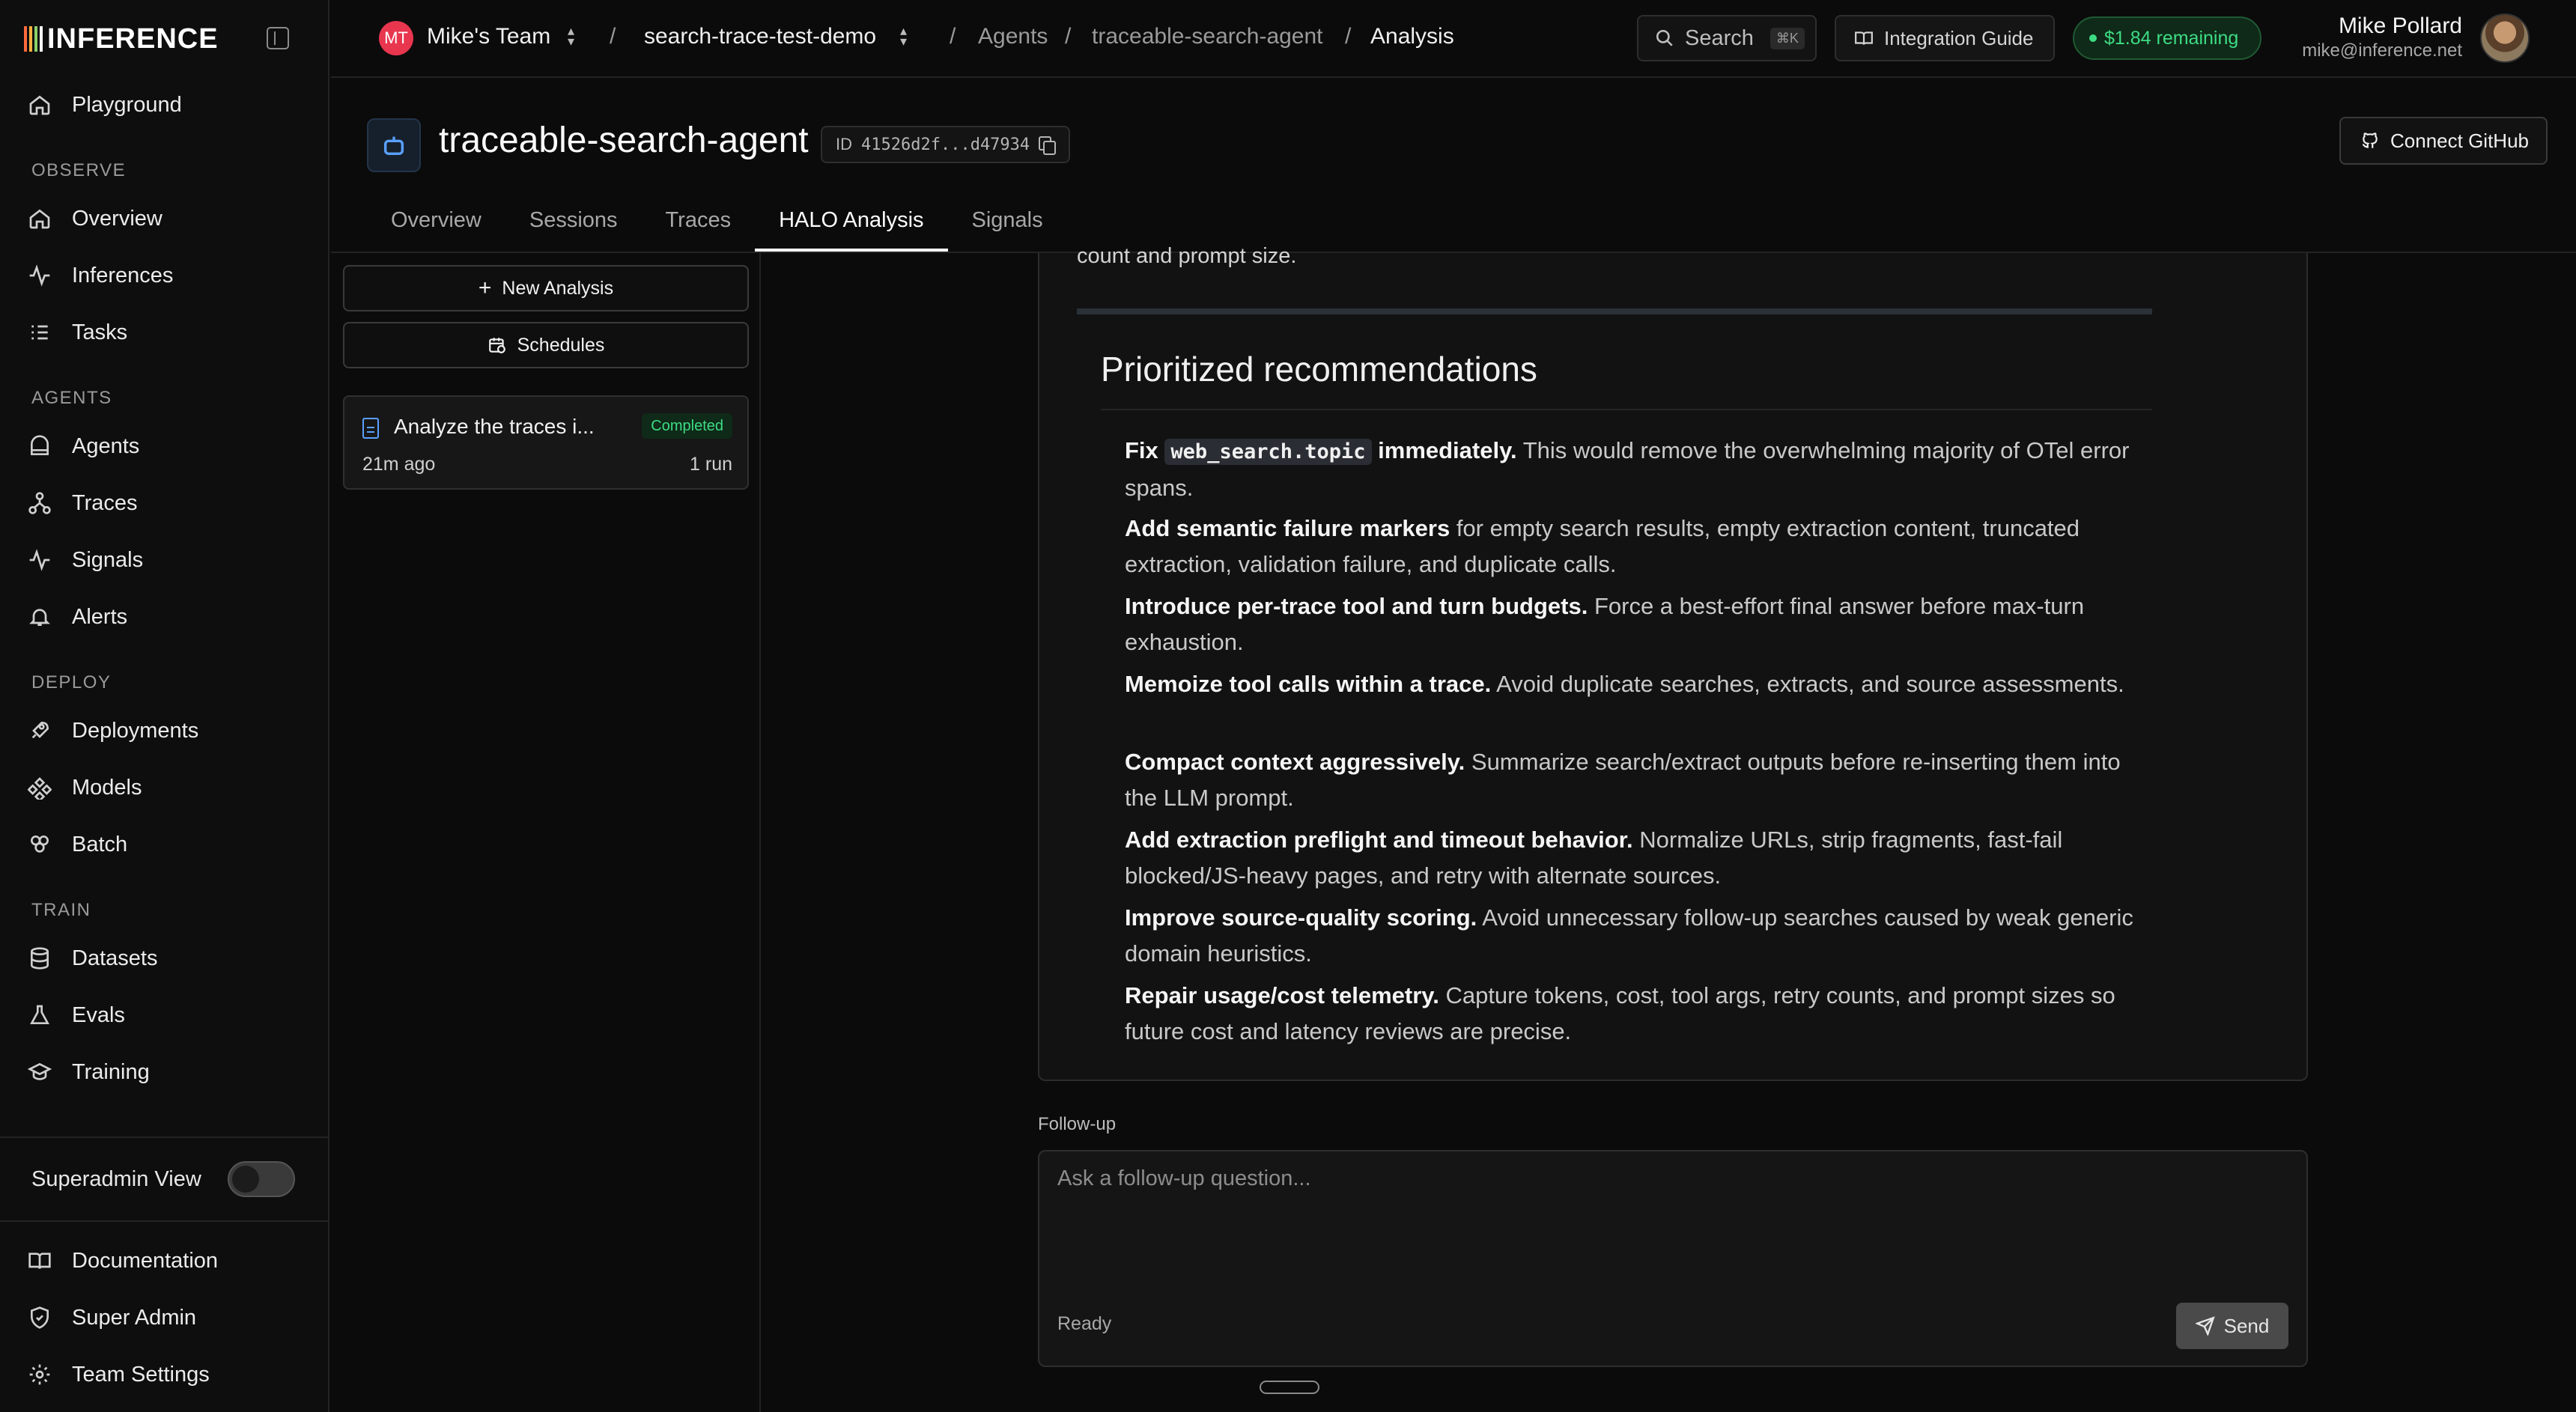 Image resolution: width=2576 pixels, height=1412 pixels. I want to click on shield-icon, so click(39, 1317).